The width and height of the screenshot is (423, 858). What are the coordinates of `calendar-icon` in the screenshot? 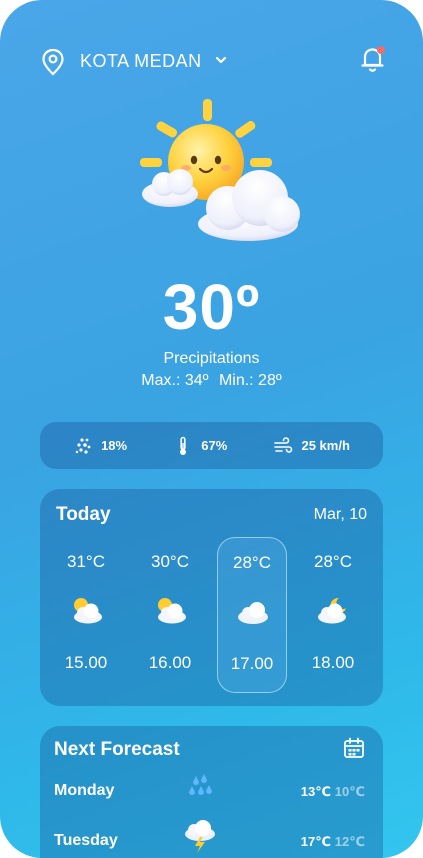 It's located at (354, 748).